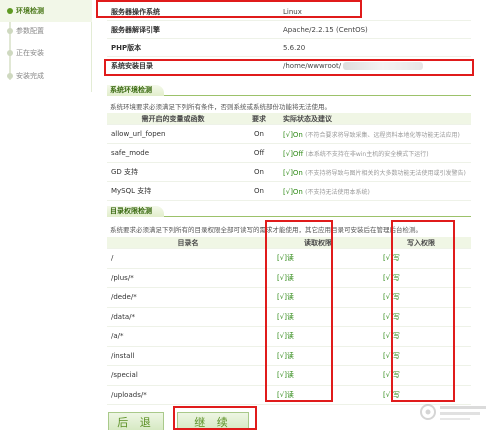 The width and height of the screenshot is (500, 430). What do you see at coordinates (337, 192) in the screenshot?
I see `env-note: (不支持无法使用本系统)` at bounding box center [337, 192].